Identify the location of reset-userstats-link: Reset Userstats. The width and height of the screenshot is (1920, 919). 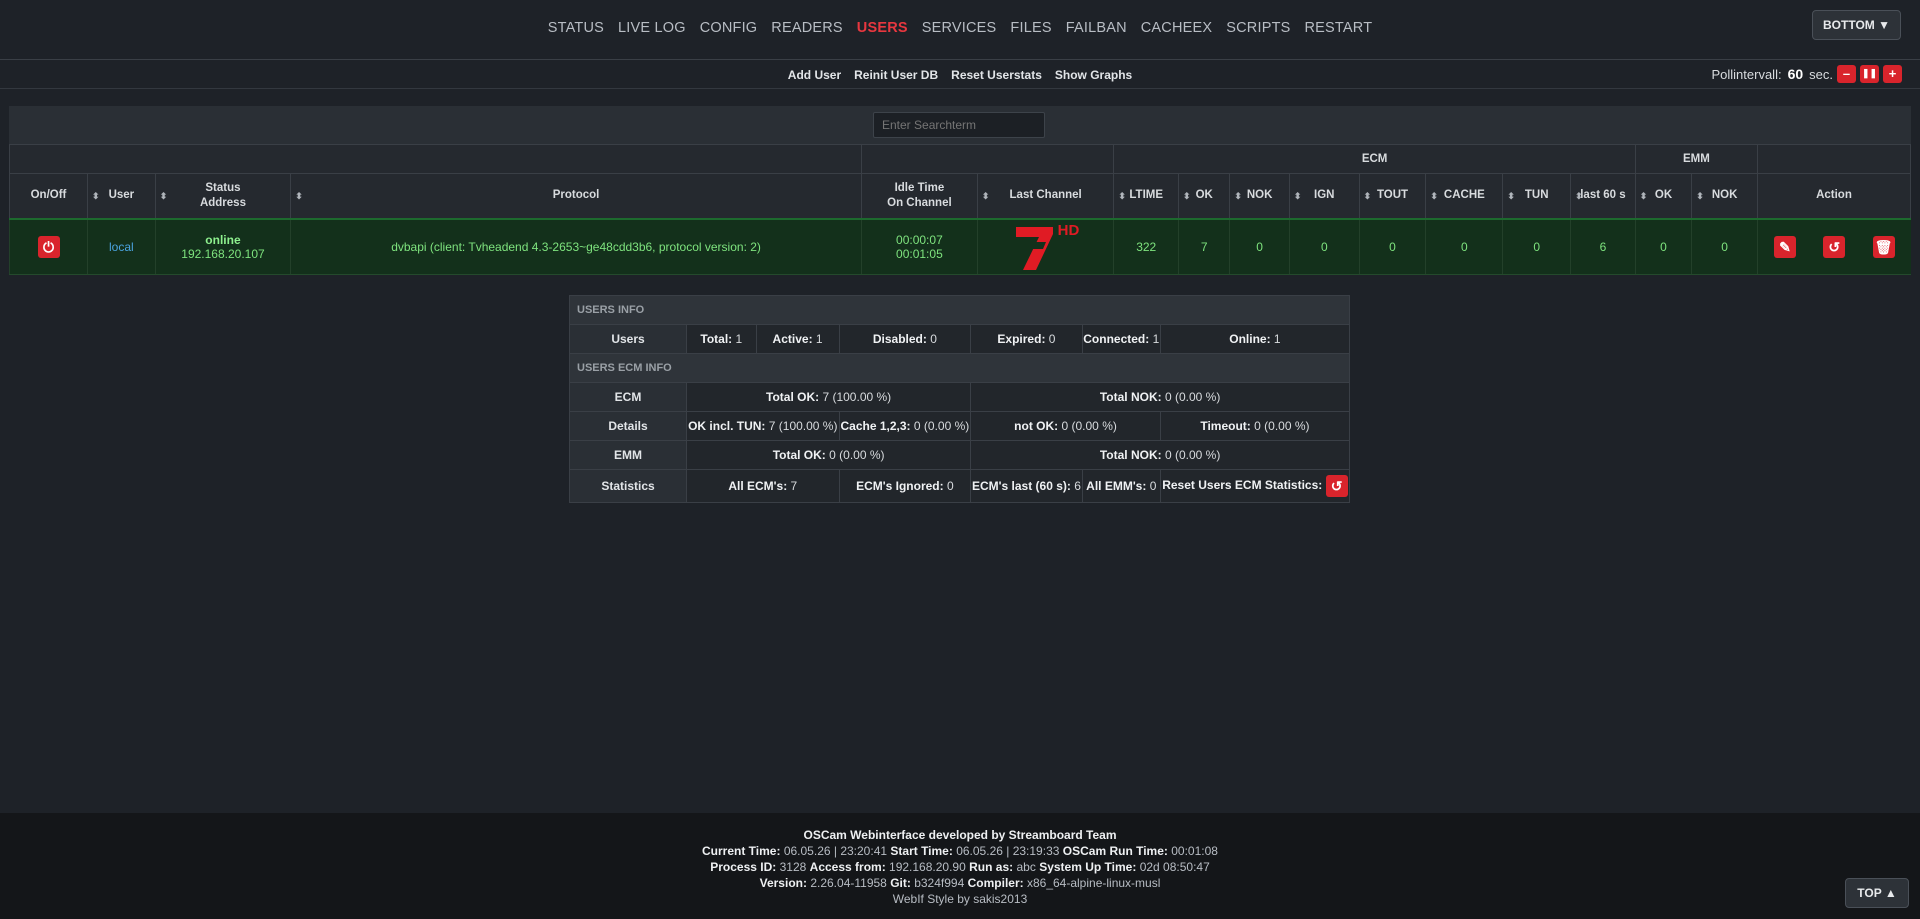
(996, 75).